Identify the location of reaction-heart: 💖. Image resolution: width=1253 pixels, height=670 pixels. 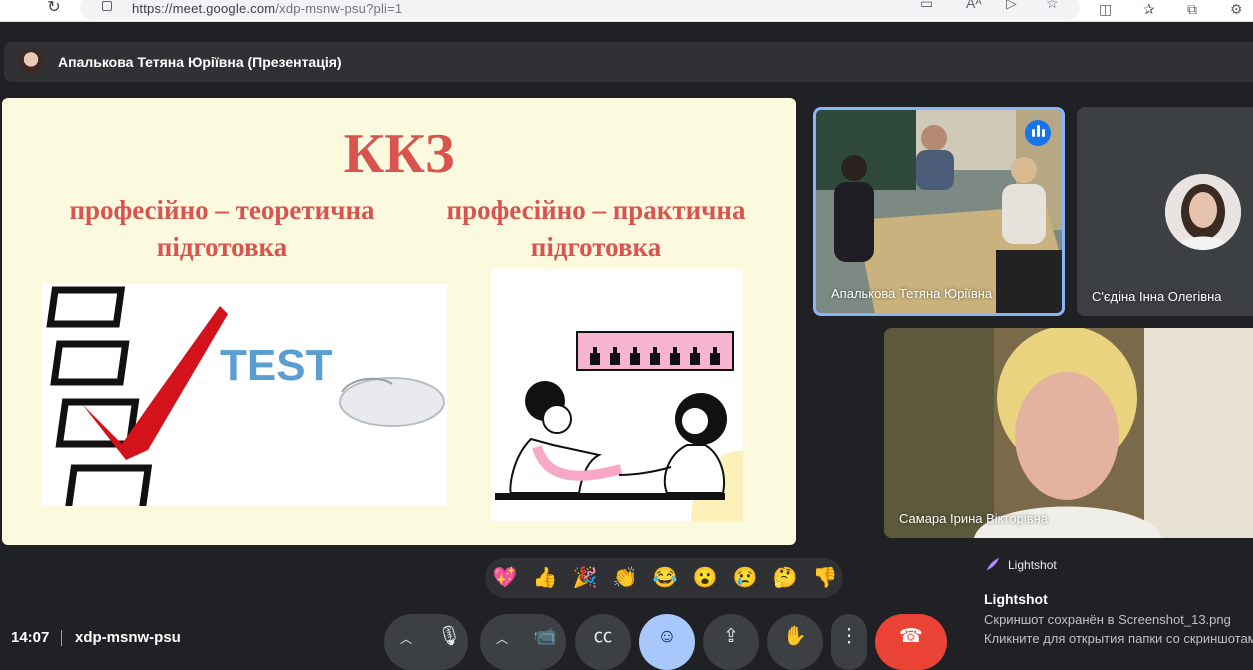
(505, 578).